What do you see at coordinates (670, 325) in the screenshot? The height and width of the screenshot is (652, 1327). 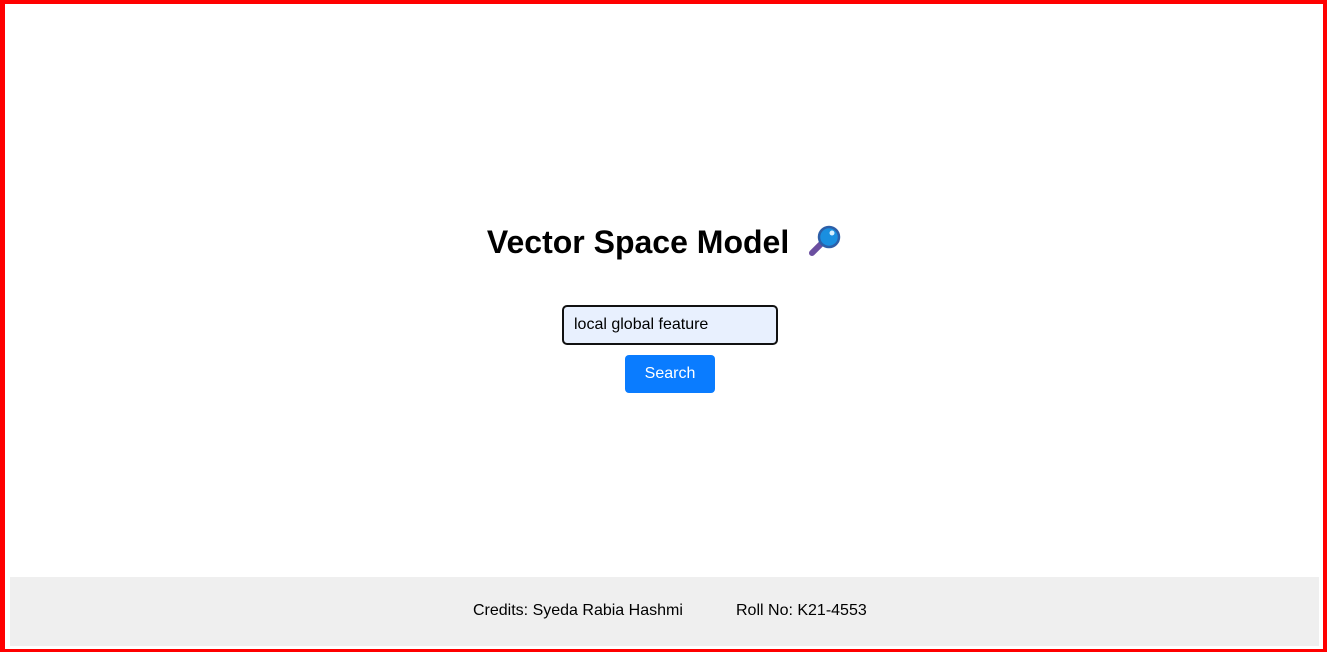 I see `search-input` at bounding box center [670, 325].